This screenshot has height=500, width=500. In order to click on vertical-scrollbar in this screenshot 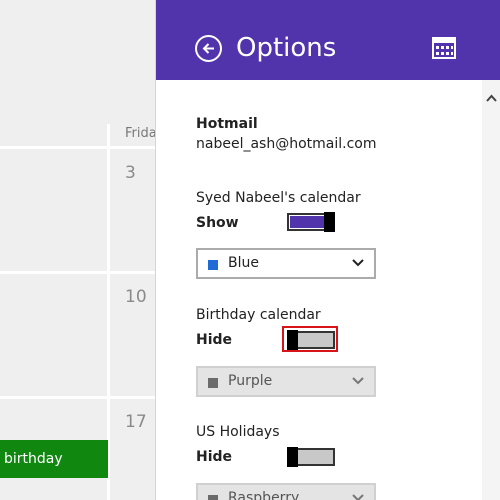, I will do `click(491, 290)`.